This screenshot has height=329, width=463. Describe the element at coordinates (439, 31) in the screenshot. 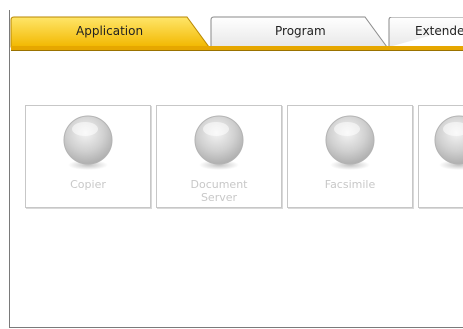

I see `tab-extended-label: Extende` at that location.